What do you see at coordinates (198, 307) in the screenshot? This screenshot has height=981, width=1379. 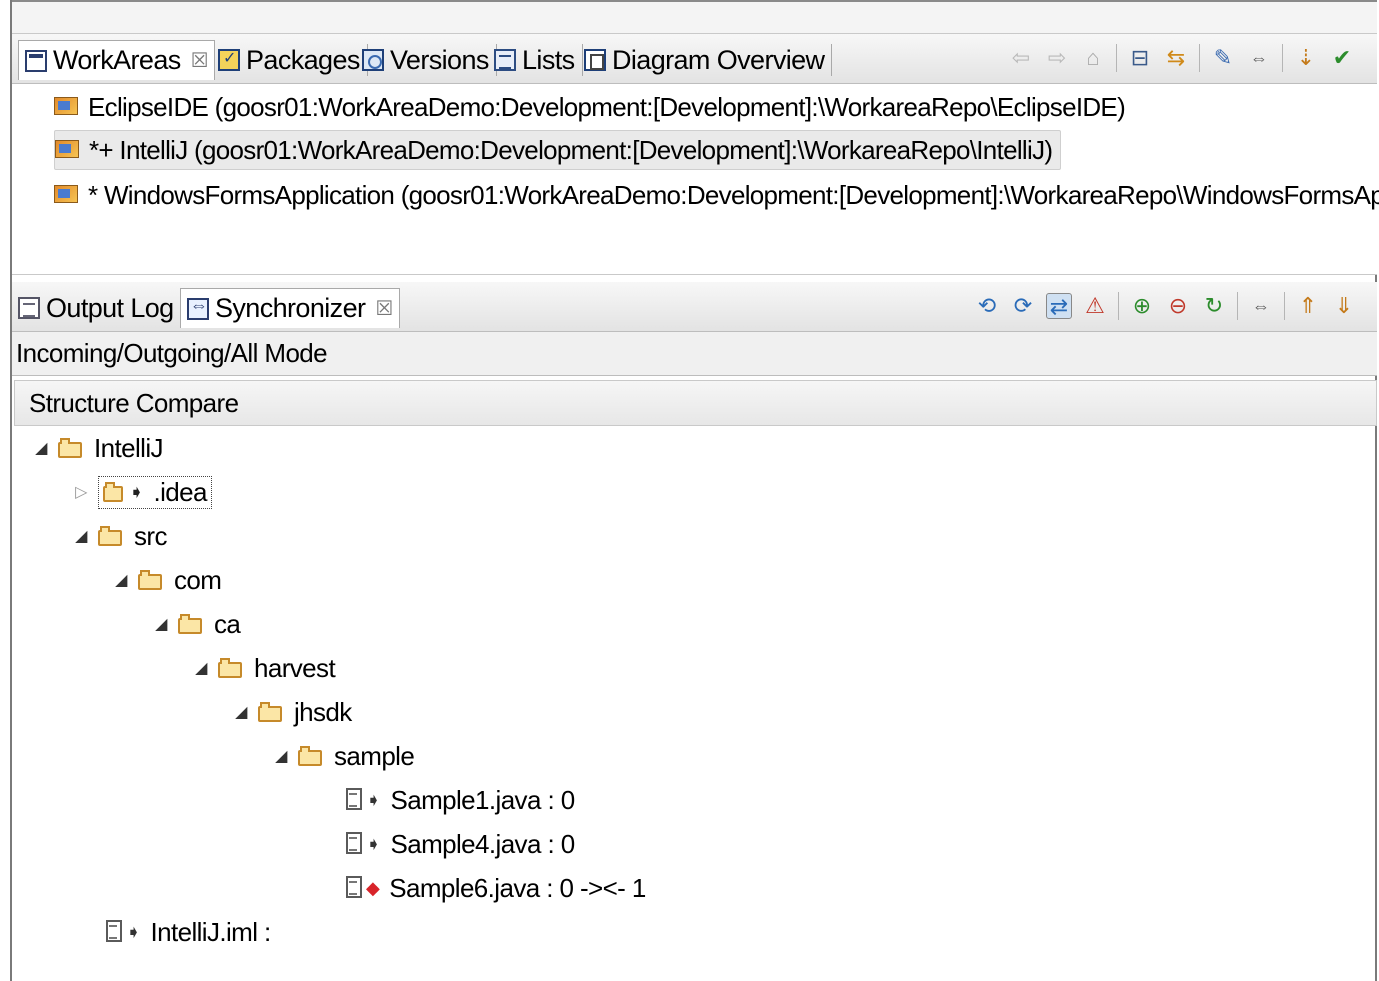 I see `synchronizer-icon` at bounding box center [198, 307].